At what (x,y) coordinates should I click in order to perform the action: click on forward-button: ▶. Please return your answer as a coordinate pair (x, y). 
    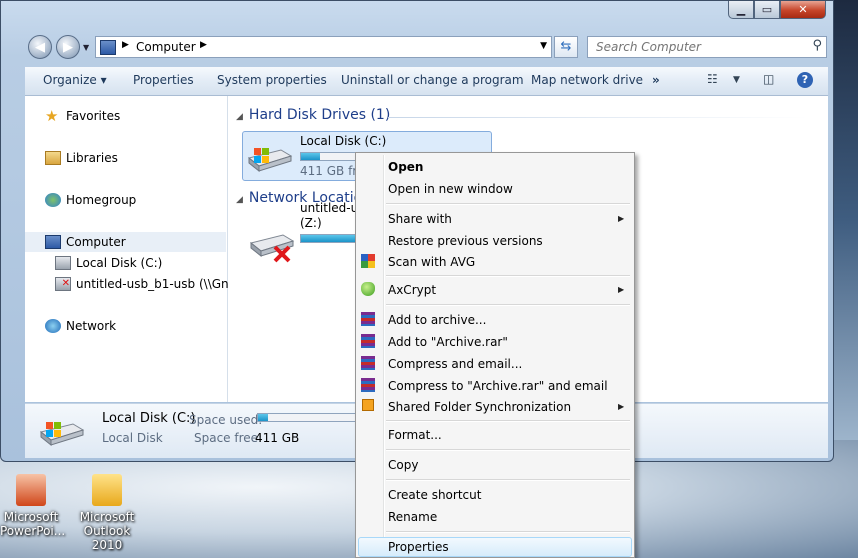
    Looking at the image, I should click on (68, 47).